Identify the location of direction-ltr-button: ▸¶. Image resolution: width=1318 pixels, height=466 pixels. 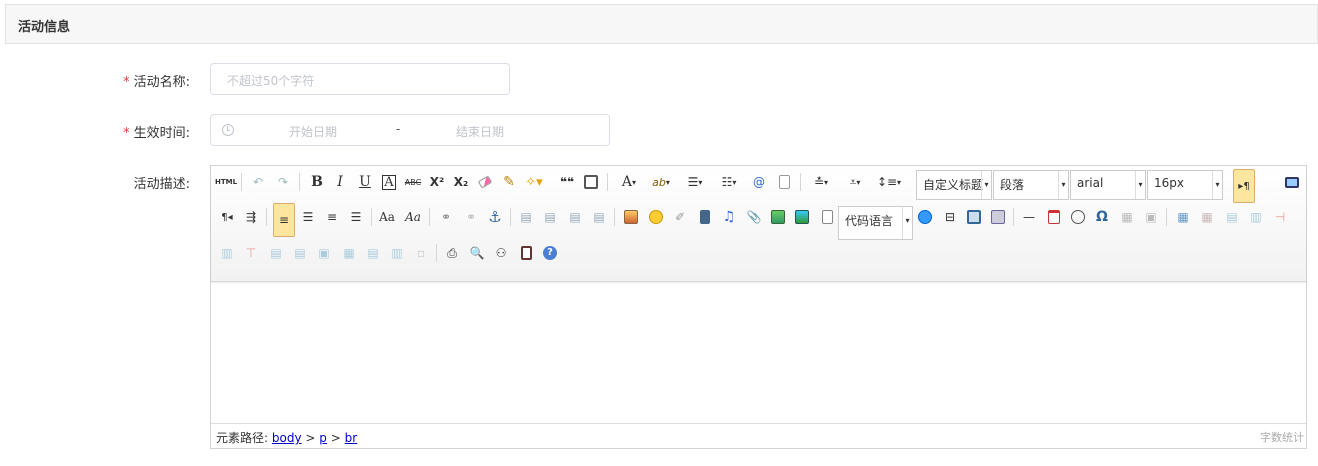
(1244, 186).